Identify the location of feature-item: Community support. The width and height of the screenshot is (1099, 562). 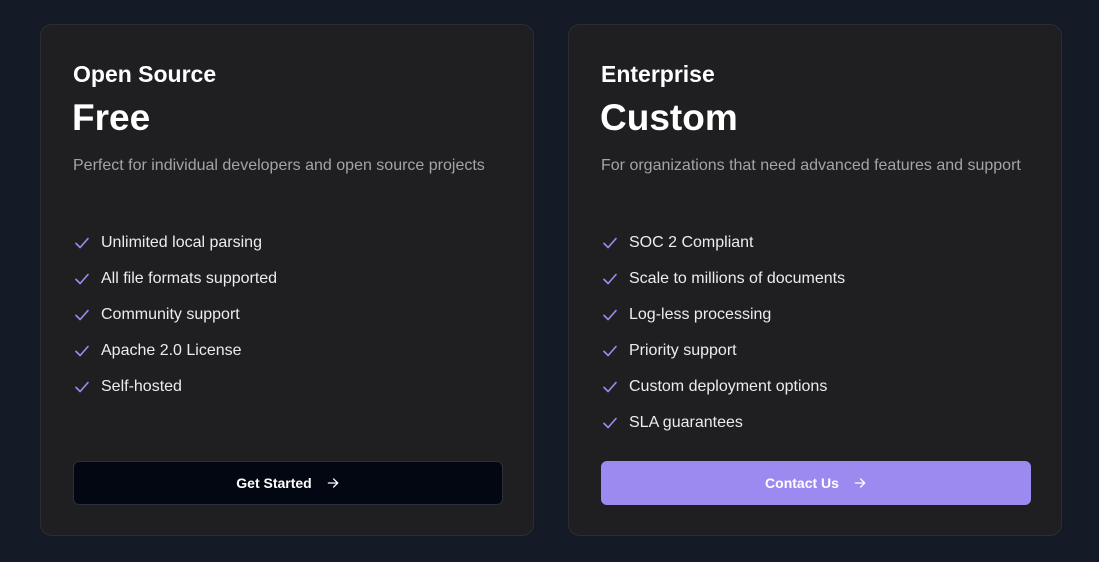
(175, 315).